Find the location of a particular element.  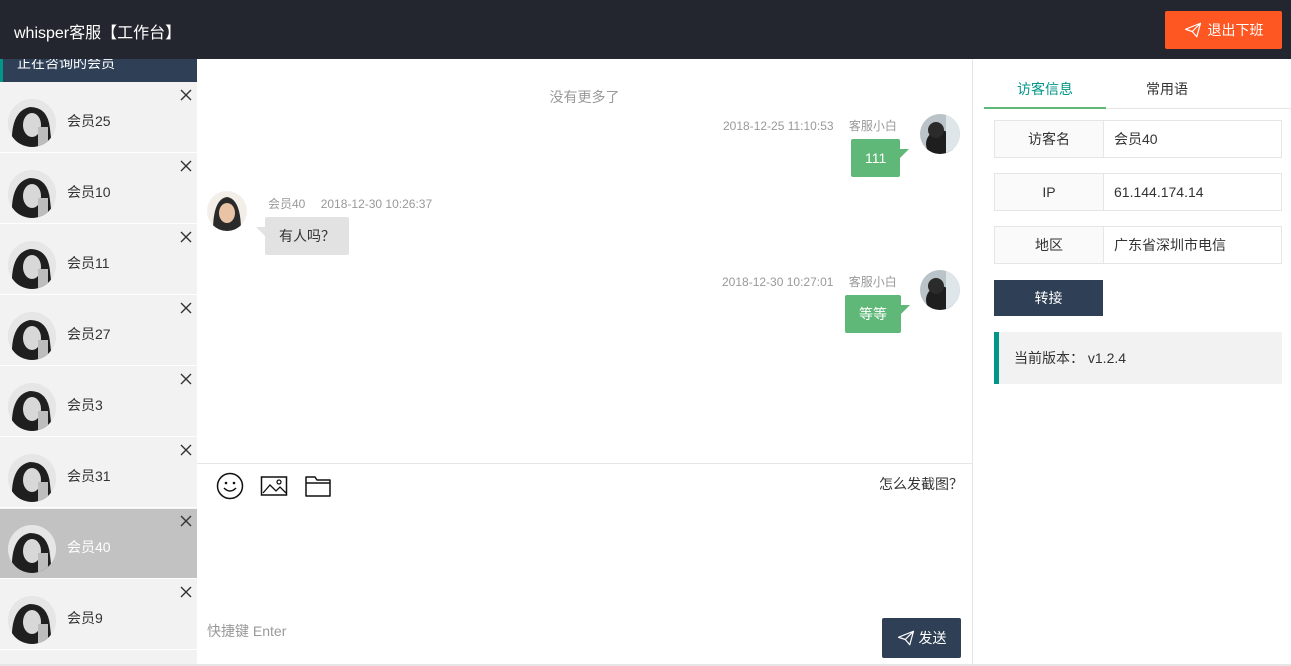

message-input is located at coordinates (584, 564).